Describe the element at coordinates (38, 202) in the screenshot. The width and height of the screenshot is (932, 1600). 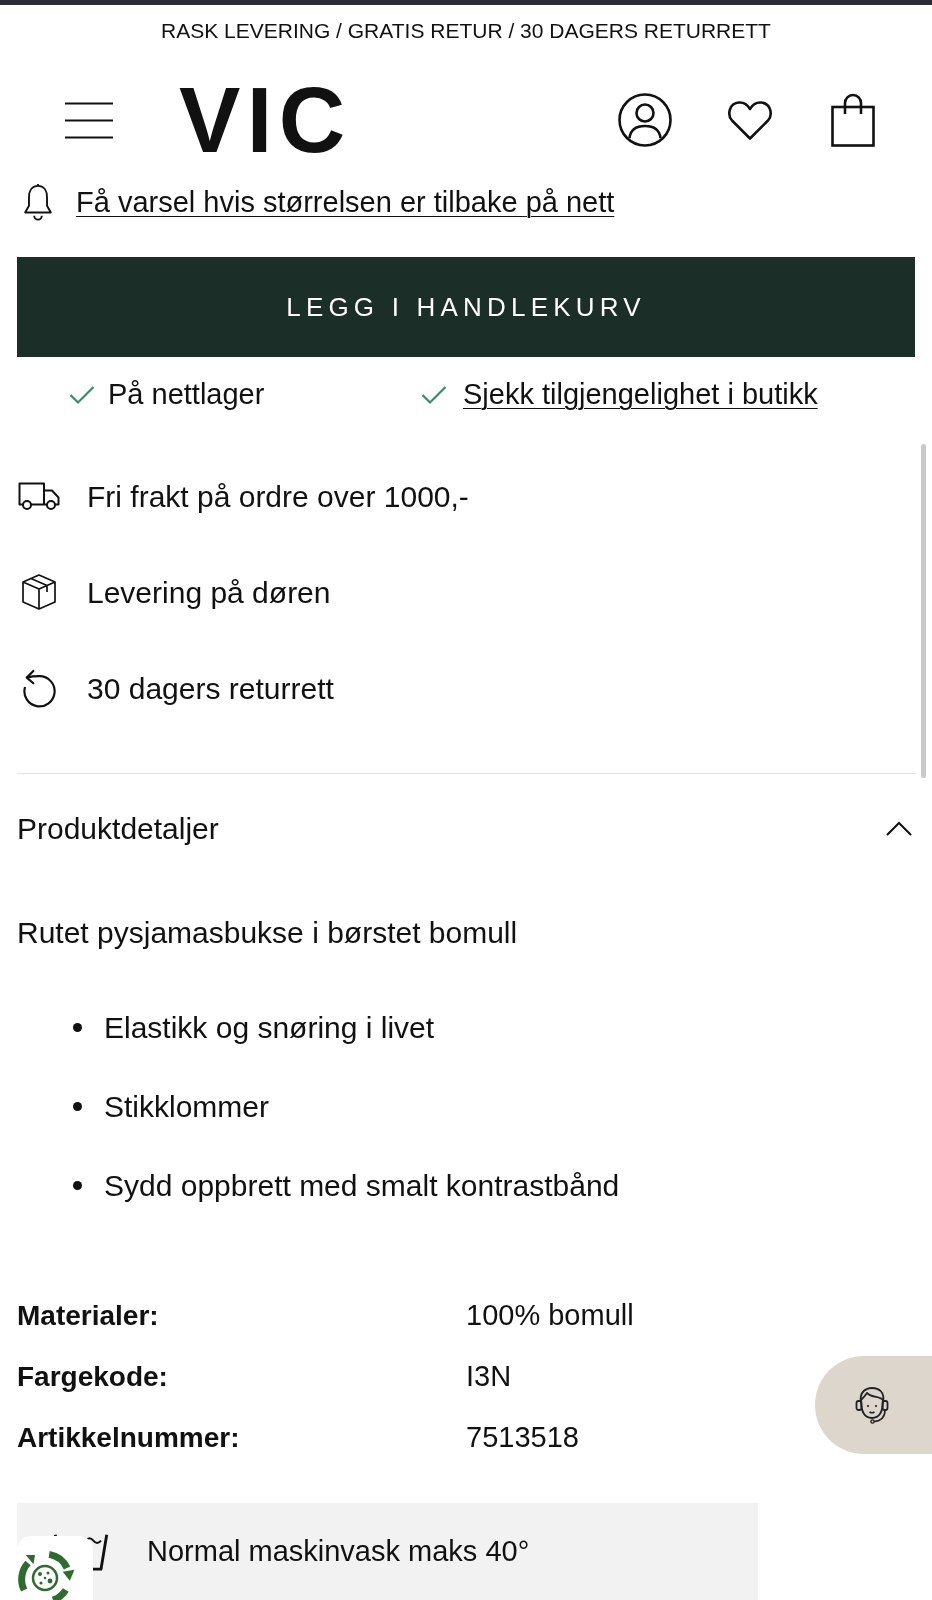
I see `bell-icon` at that location.